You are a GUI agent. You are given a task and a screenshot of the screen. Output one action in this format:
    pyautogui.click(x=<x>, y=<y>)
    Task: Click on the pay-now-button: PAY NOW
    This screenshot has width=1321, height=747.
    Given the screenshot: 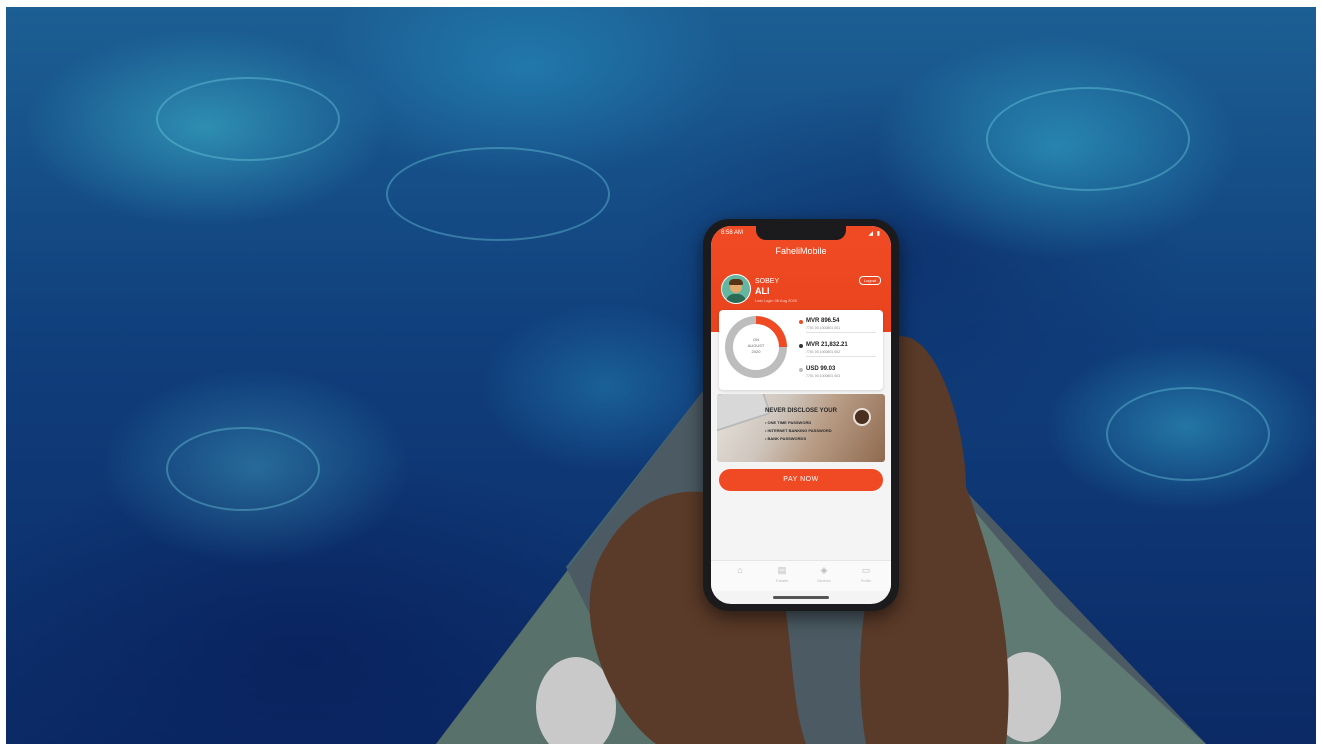 What is the action you would take?
    pyautogui.click(x=801, y=480)
    